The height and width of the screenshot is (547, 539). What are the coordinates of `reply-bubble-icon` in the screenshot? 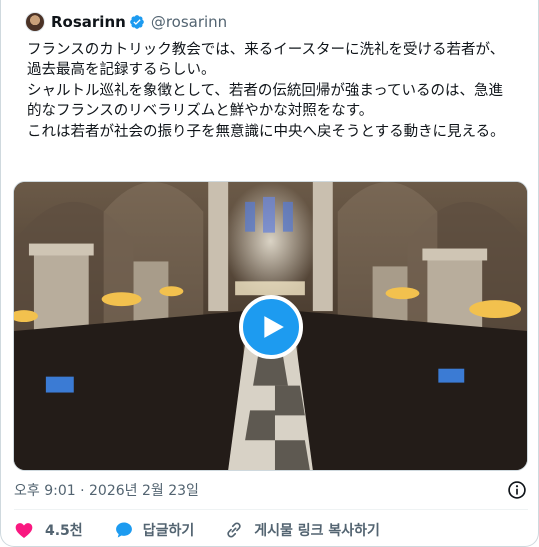 It's located at (123, 530).